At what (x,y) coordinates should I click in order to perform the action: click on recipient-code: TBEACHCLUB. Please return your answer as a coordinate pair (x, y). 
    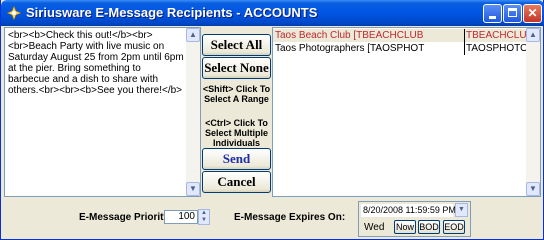
    Looking at the image, I should click on (496, 35).